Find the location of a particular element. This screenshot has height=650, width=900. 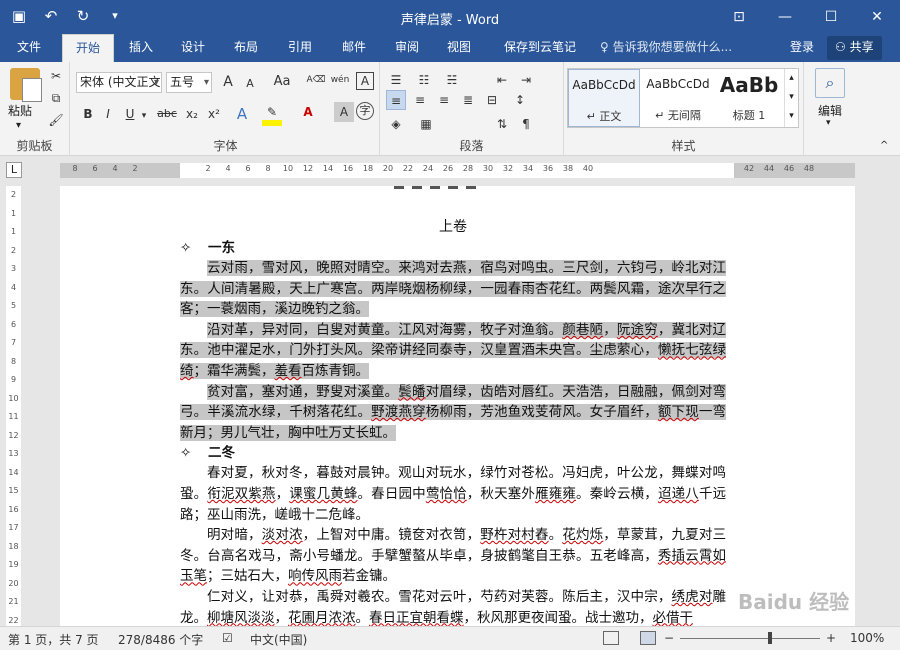

tab-view: 视图 is located at coordinates (459, 48).